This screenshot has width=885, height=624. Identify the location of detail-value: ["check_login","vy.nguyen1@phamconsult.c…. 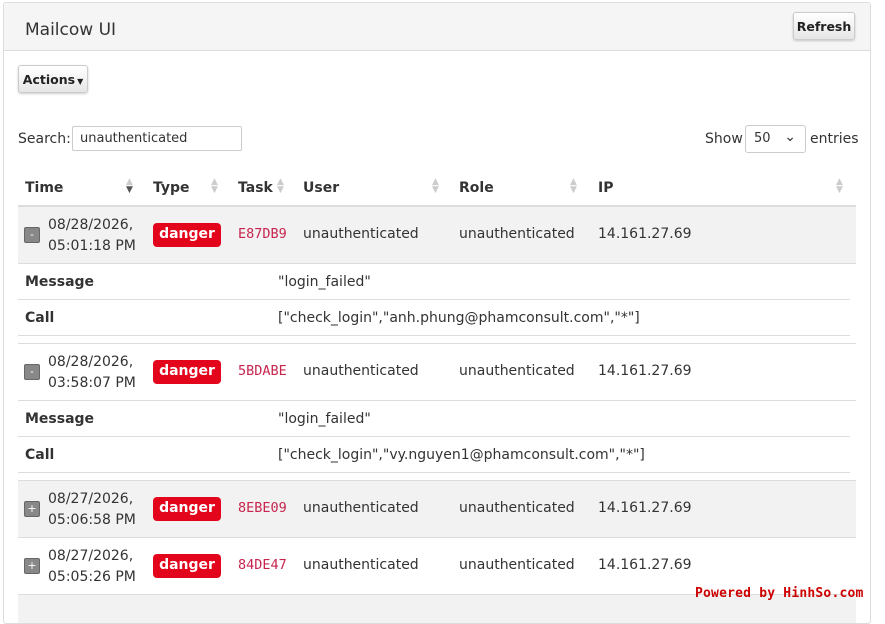
(461, 455).